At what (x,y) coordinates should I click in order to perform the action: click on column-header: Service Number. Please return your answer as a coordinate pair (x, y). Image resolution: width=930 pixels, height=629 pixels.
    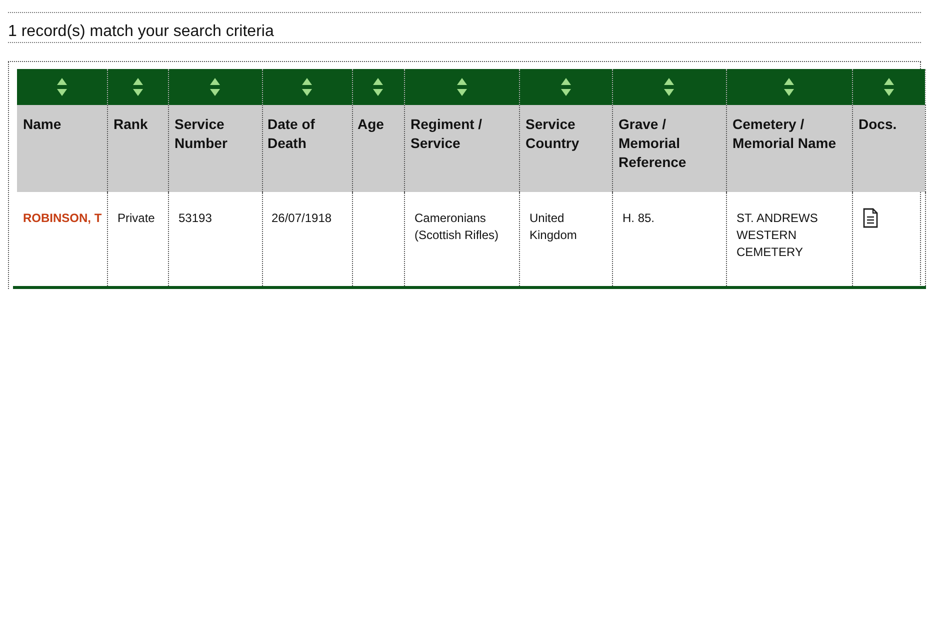
    Looking at the image, I should click on (201, 133).